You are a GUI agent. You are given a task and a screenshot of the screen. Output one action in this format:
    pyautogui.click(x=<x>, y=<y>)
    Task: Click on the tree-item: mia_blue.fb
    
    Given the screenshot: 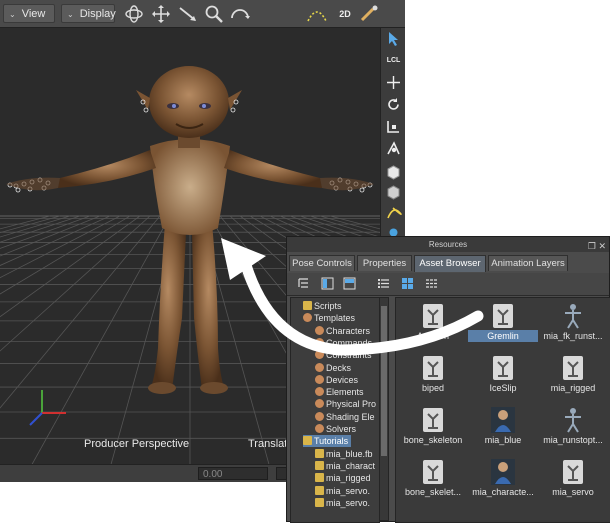 What is the action you would take?
    pyautogui.click(x=344, y=454)
    